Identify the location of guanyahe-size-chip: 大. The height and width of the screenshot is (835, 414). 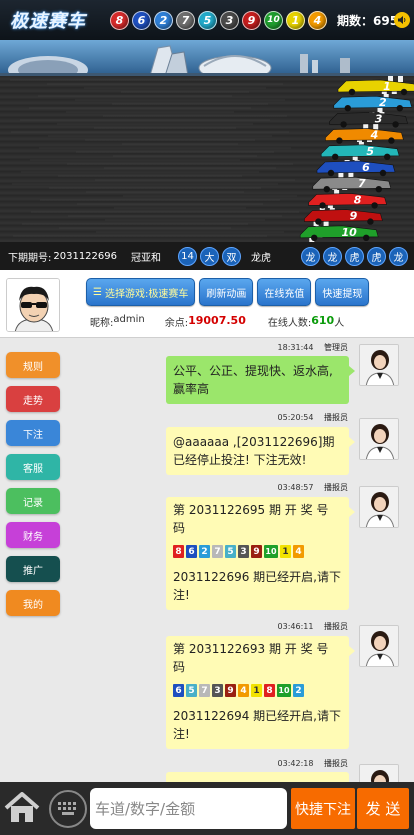
(209, 256).